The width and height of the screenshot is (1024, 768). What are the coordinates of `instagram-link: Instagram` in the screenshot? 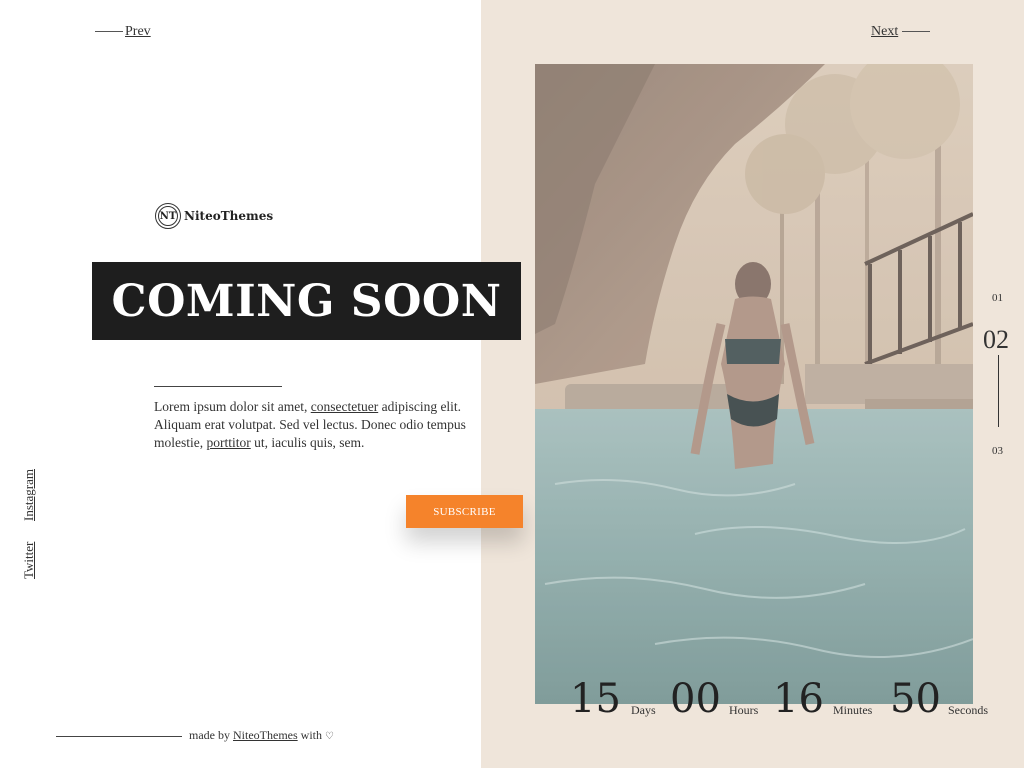 It's located at (29, 495).